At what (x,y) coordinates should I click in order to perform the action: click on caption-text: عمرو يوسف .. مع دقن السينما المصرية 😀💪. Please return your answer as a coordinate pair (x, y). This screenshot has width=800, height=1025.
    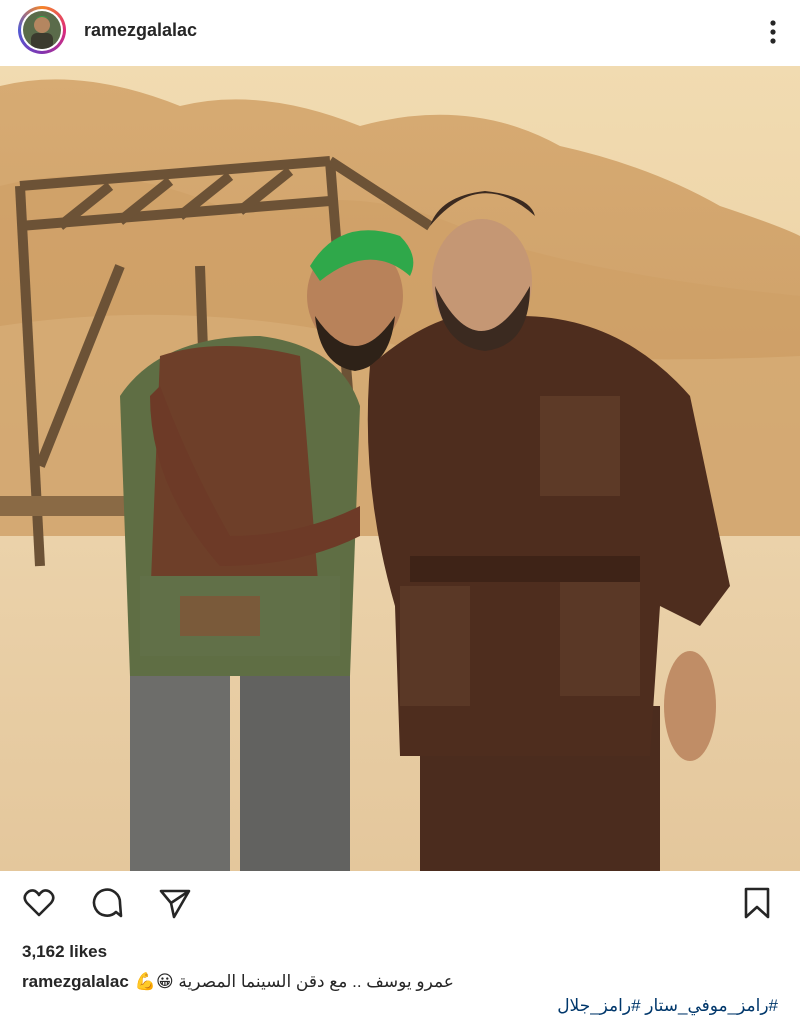
    Looking at the image, I should click on (294, 981).